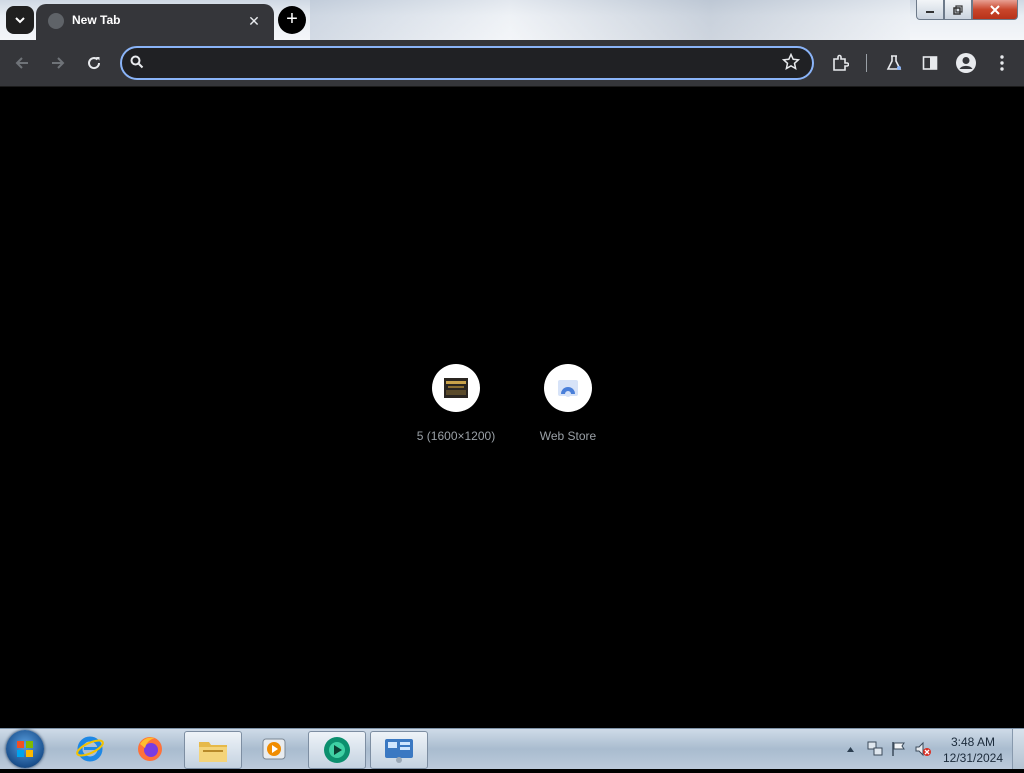 Image resolution: width=1024 pixels, height=773 pixels. I want to click on image-thumbnail-icon, so click(456, 388).